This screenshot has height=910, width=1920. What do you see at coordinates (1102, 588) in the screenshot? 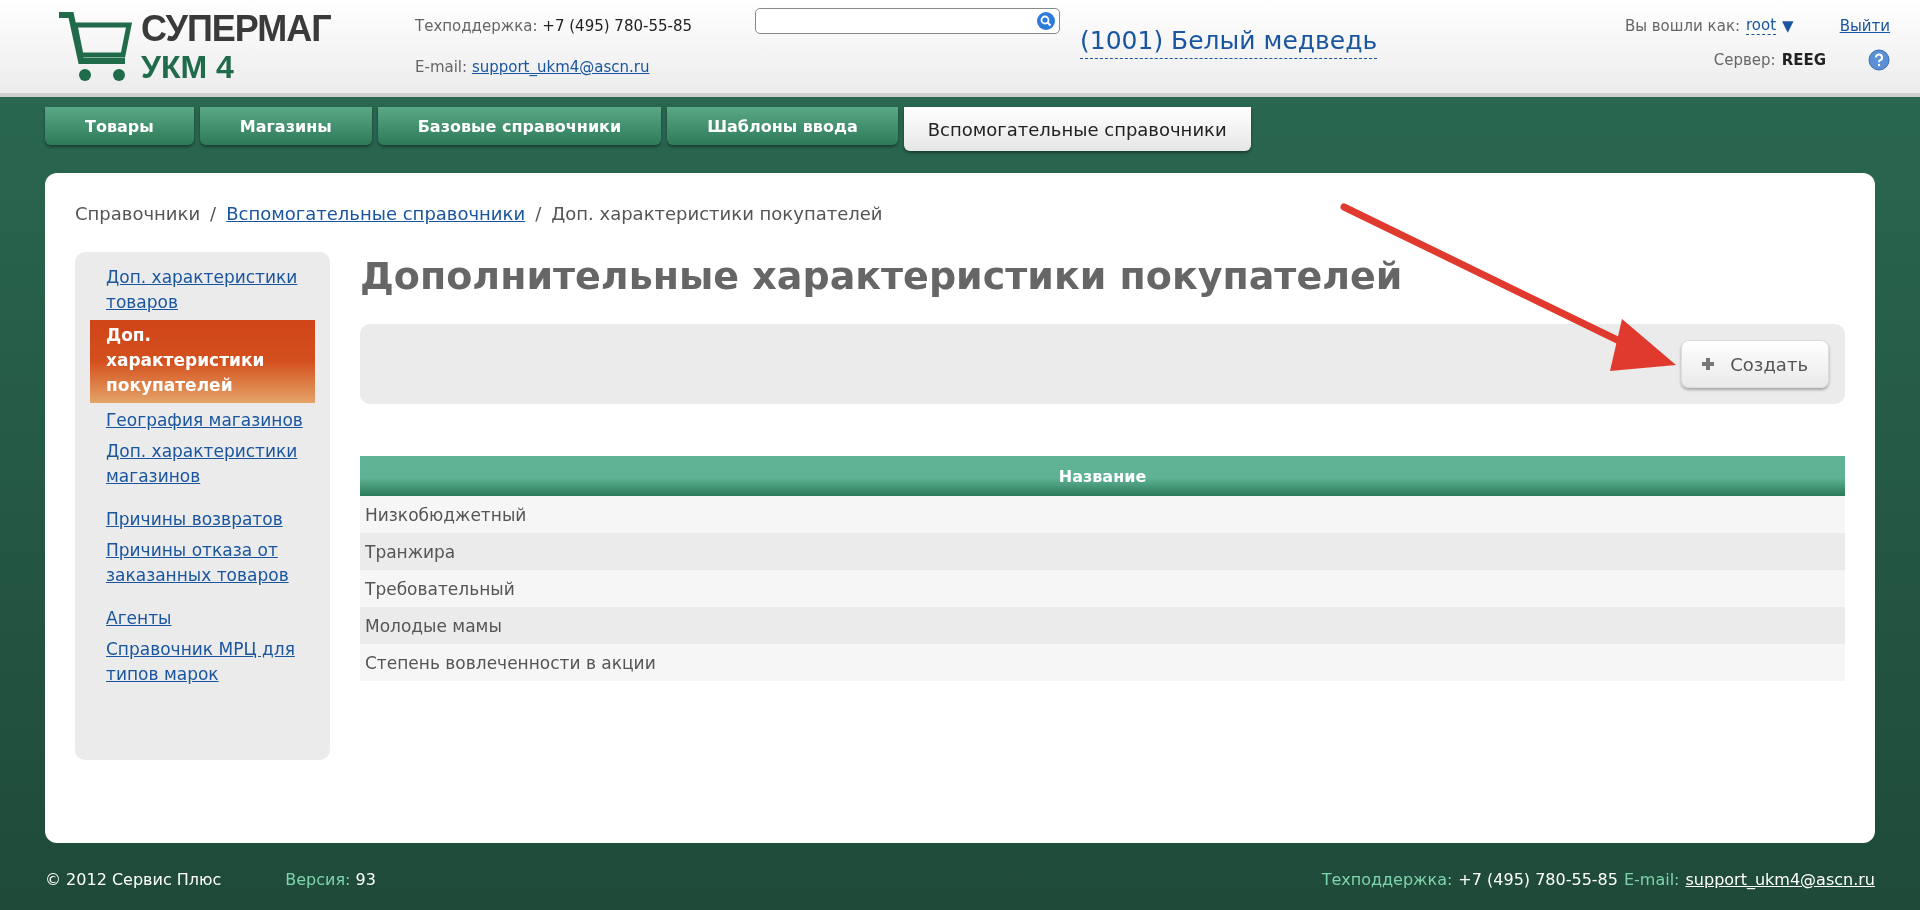
I see `table-cell: Требовательный` at bounding box center [1102, 588].